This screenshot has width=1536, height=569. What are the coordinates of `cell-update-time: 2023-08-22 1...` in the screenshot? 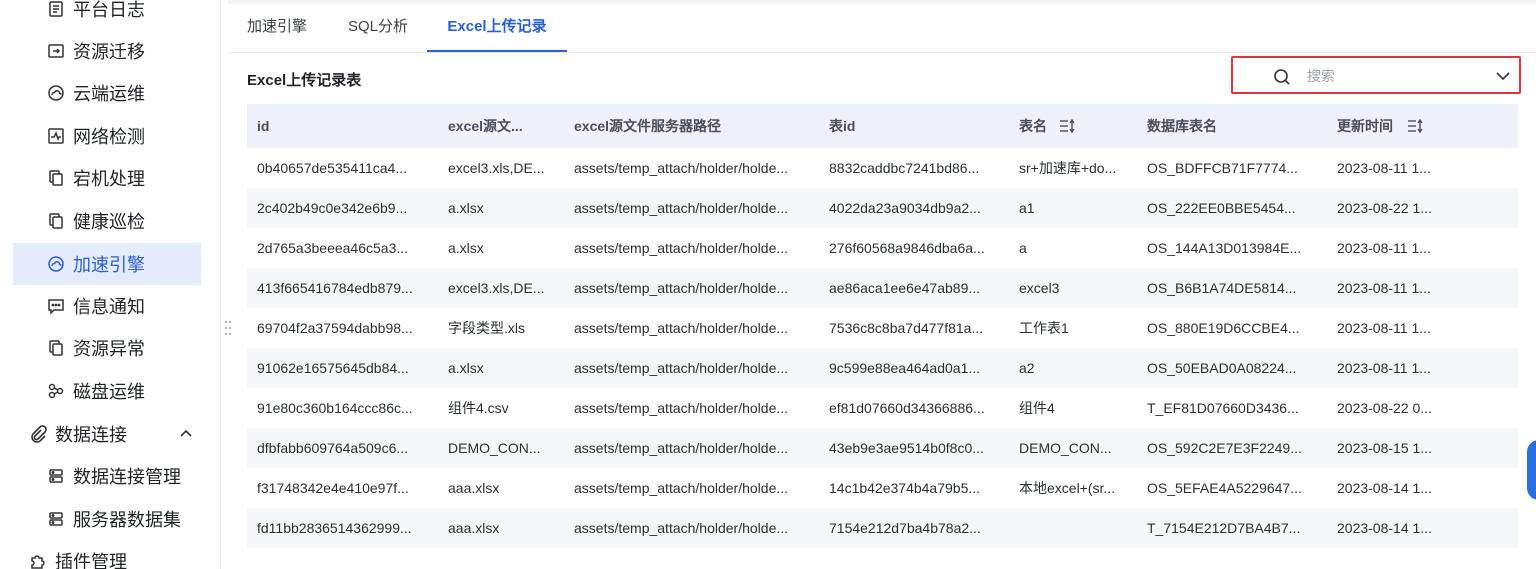 It's located at (1384, 208).